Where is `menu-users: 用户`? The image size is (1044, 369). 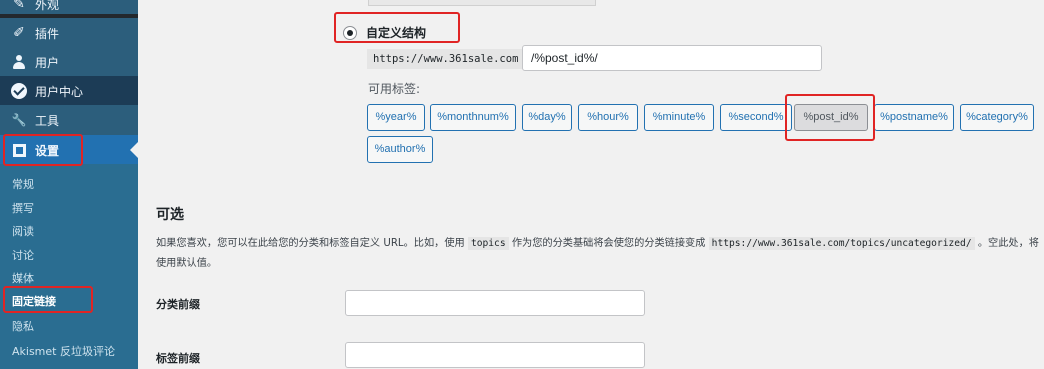
menu-users: 用户 is located at coordinates (69, 62).